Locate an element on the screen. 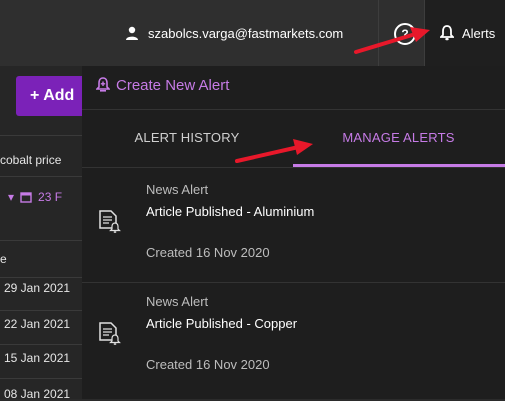 The width and height of the screenshot is (505, 401). user-email: szabolcs.varga@fastmarkets.com is located at coordinates (246, 33).